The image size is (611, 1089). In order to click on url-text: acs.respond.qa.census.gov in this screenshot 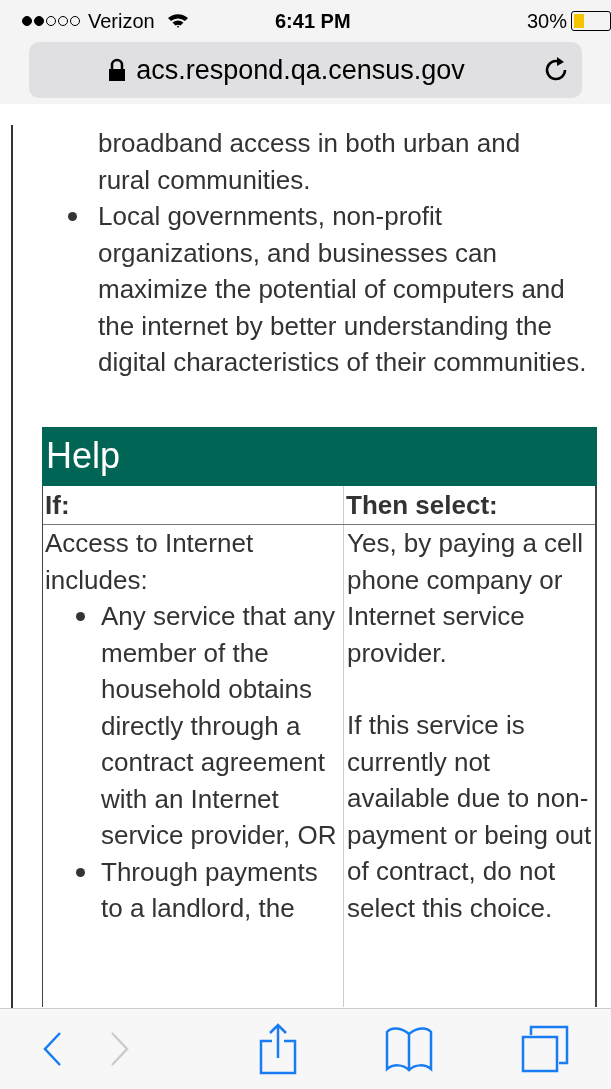, I will do `click(300, 70)`.